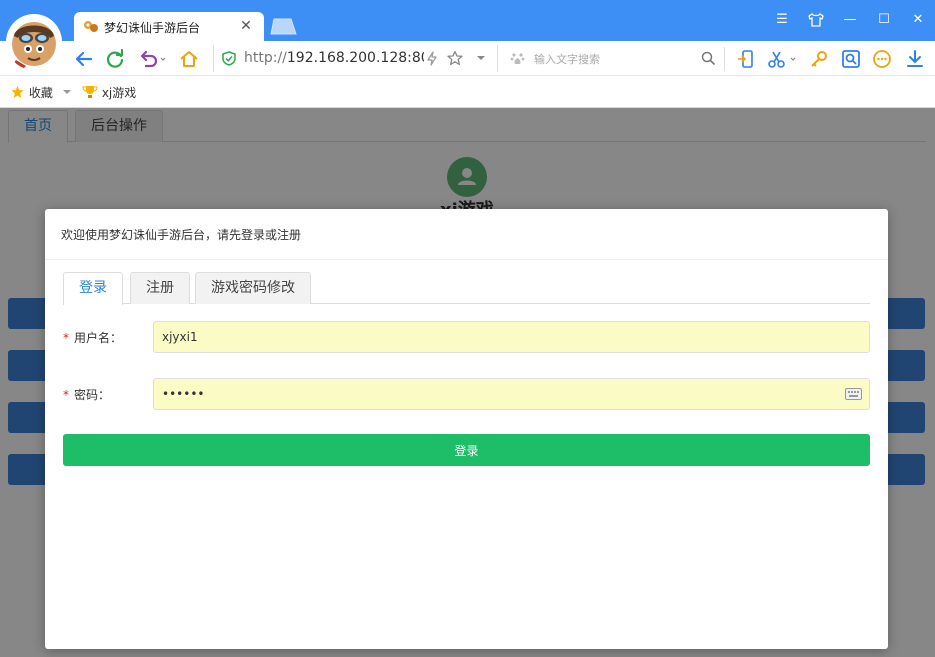 Image resolution: width=935 pixels, height=657 pixels. What do you see at coordinates (34, 46) in the screenshot?
I see `mascot-icon` at bounding box center [34, 46].